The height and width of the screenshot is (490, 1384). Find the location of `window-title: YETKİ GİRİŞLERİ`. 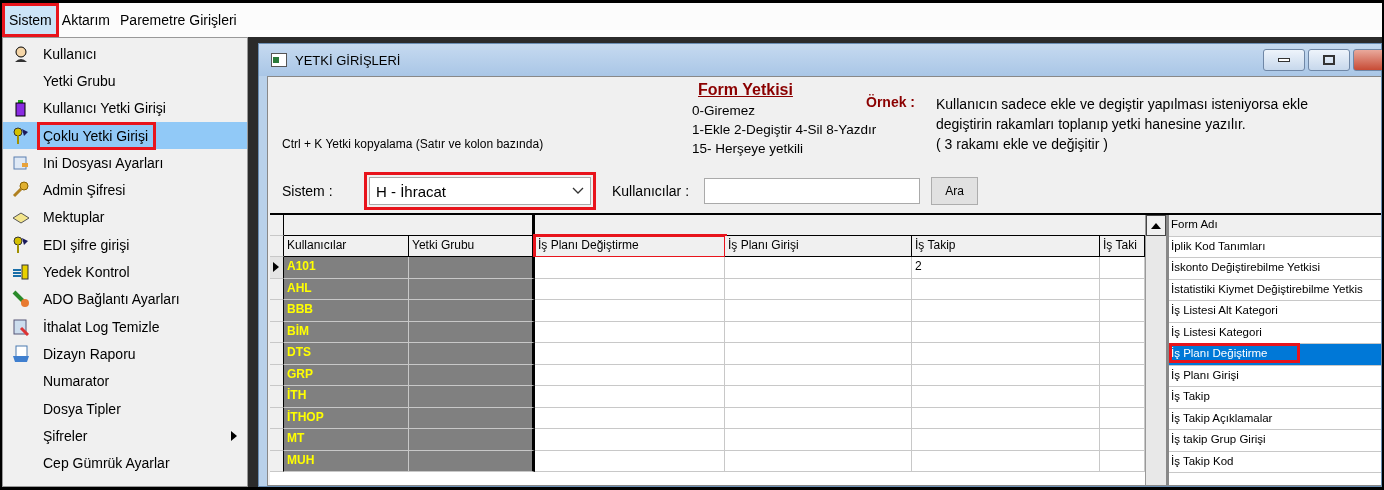

window-title: YETKİ GİRİŞLERİ is located at coordinates (348, 60).